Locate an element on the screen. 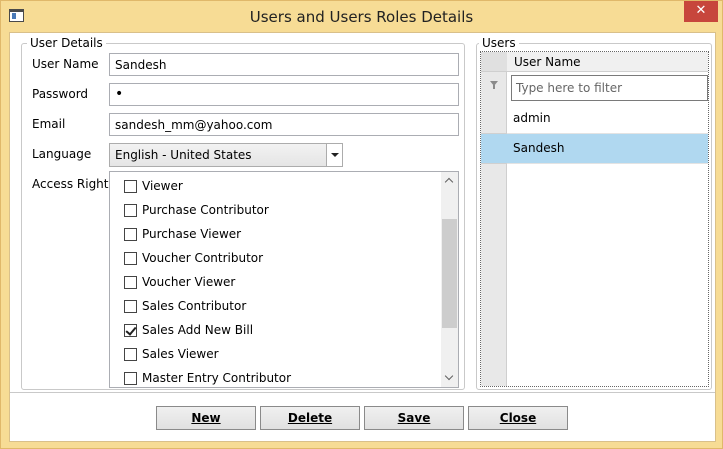 The width and height of the screenshot is (723, 449). close-icon: ✕ is located at coordinates (701, 10).